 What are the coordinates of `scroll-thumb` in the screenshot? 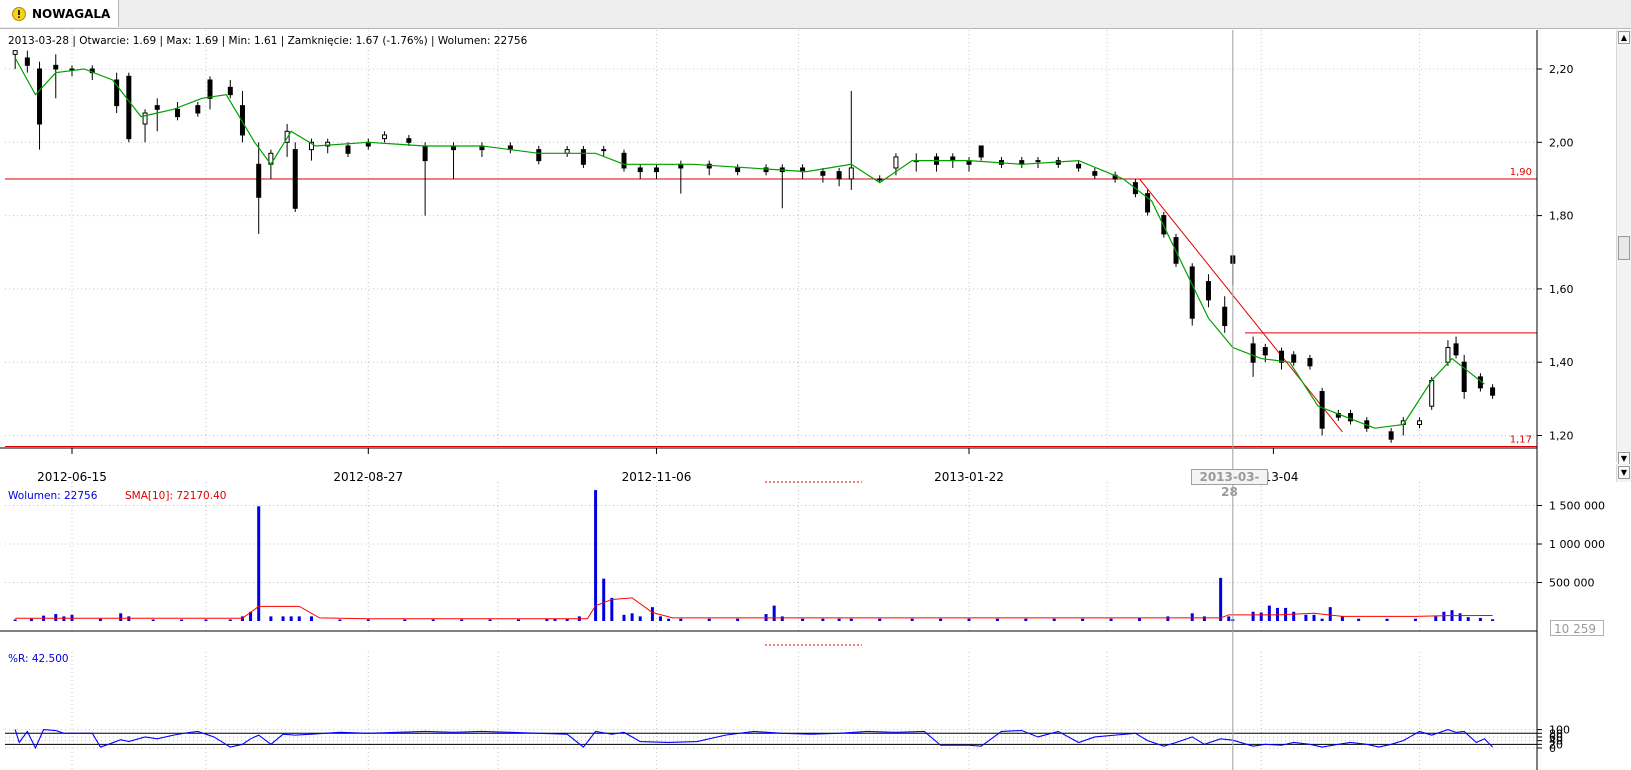 It's located at (1624, 248).